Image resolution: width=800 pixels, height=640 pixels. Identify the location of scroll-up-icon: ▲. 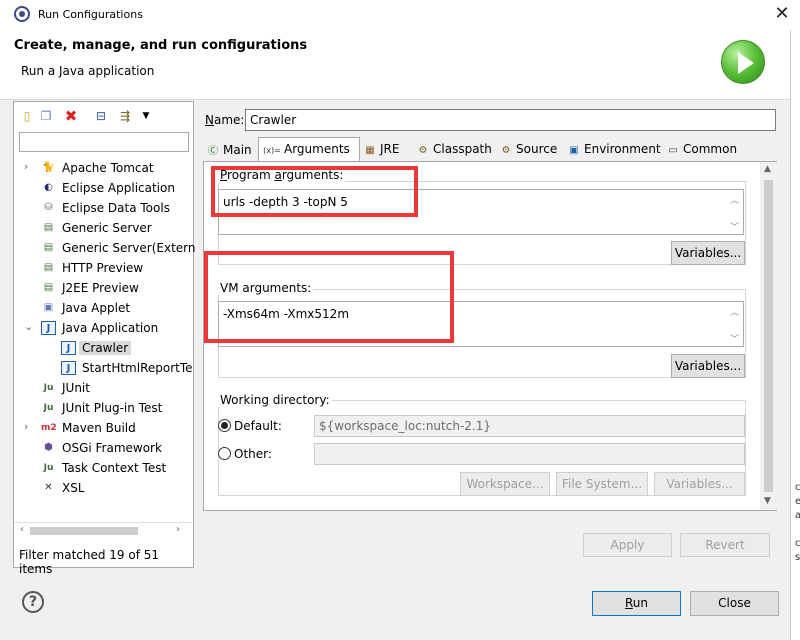
(767, 169).